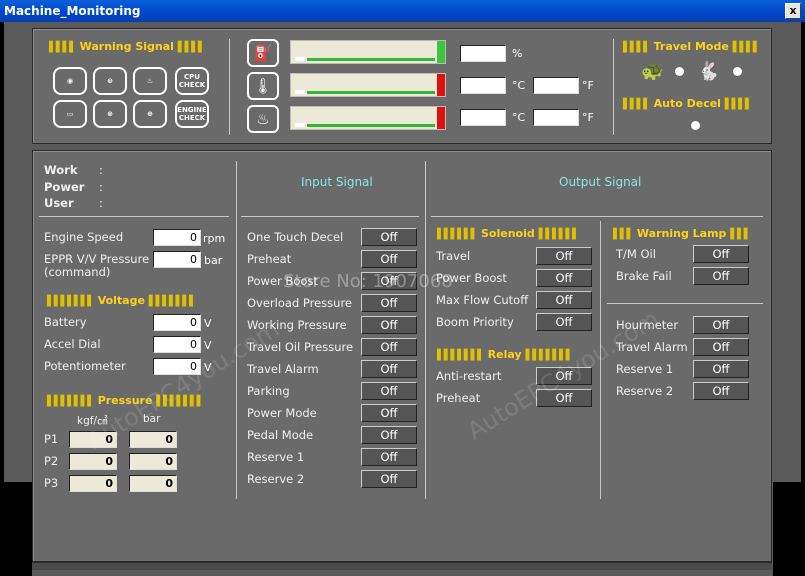  I want to click on solenoid-label: Power Boost, so click(471, 278).